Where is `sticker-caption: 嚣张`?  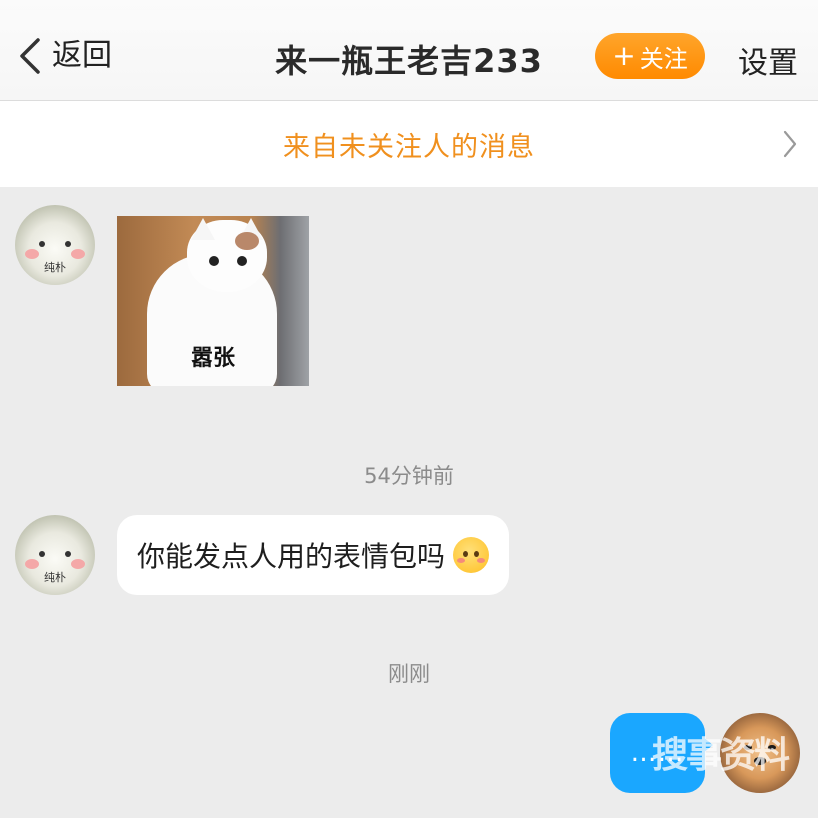 sticker-caption: 嚣张 is located at coordinates (212, 358).